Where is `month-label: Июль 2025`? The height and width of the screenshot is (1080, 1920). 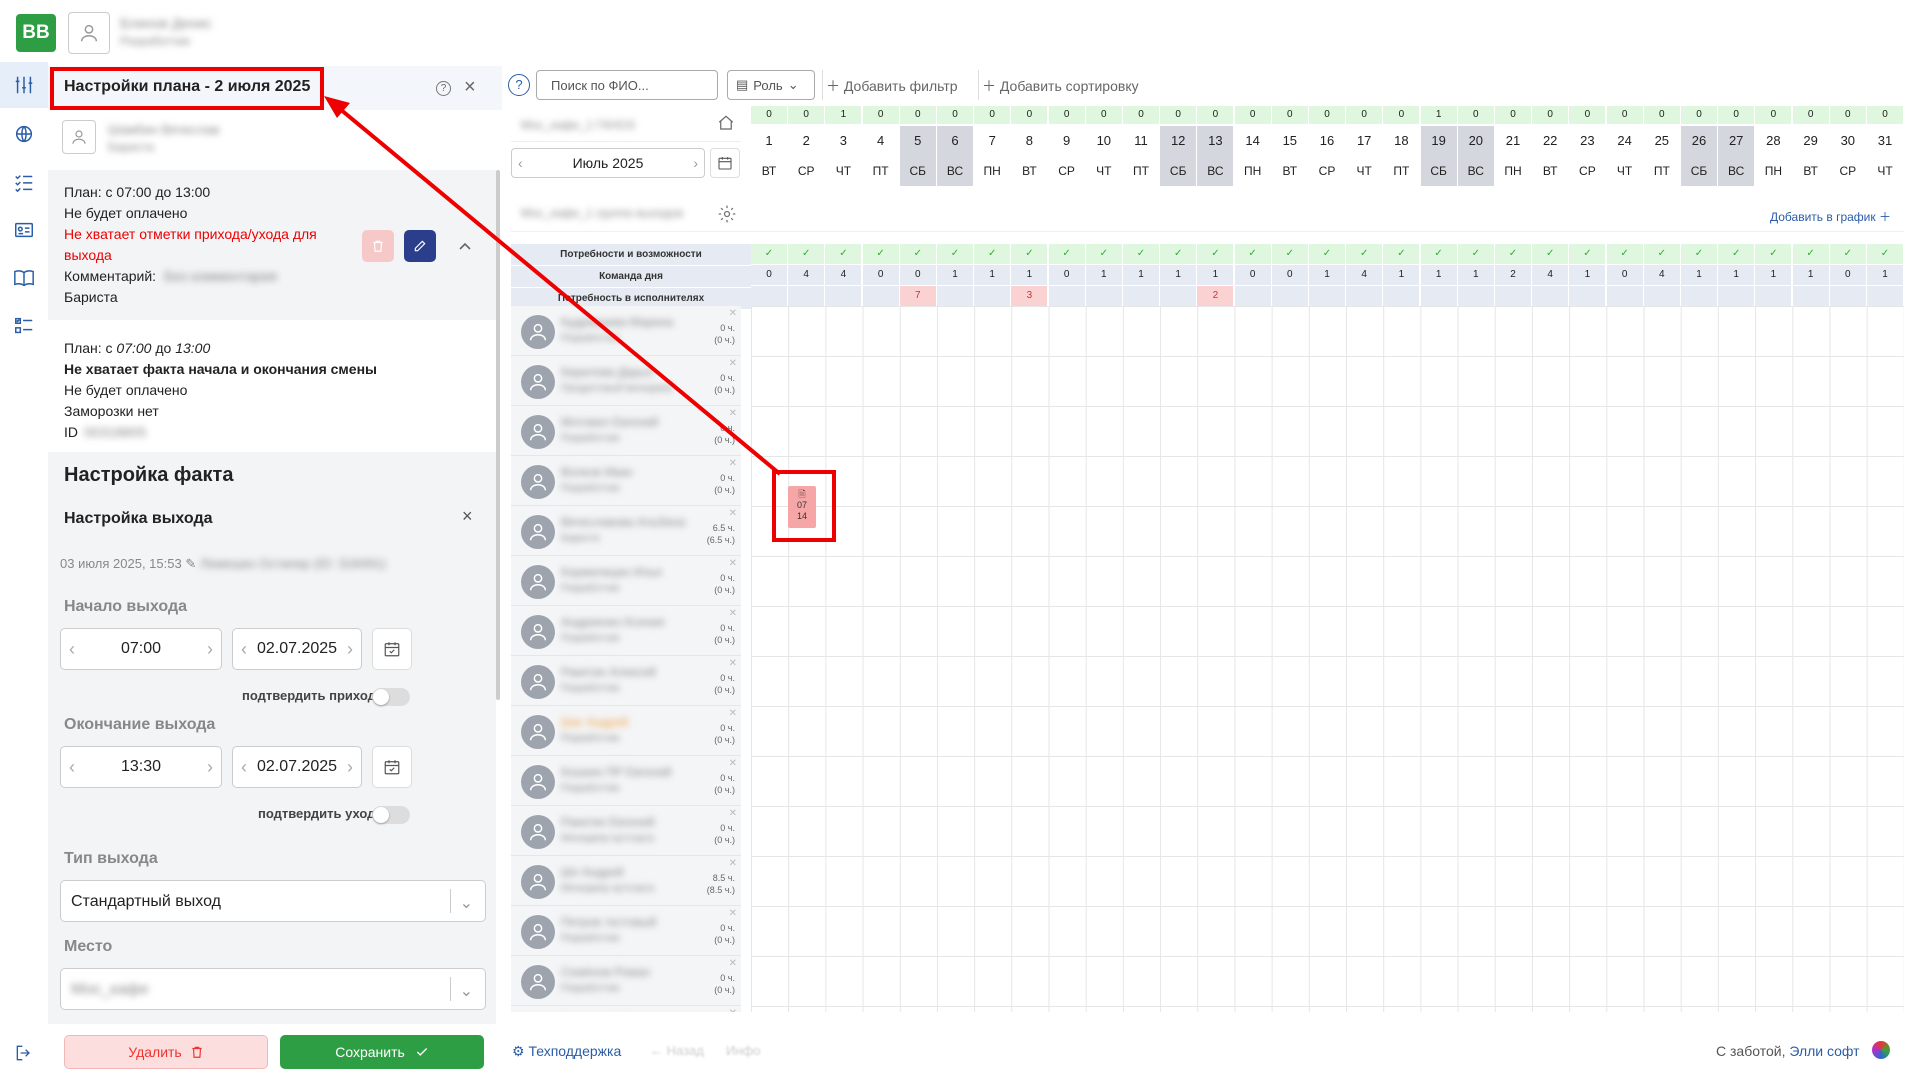 month-label: Июль 2025 is located at coordinates (608, 163).